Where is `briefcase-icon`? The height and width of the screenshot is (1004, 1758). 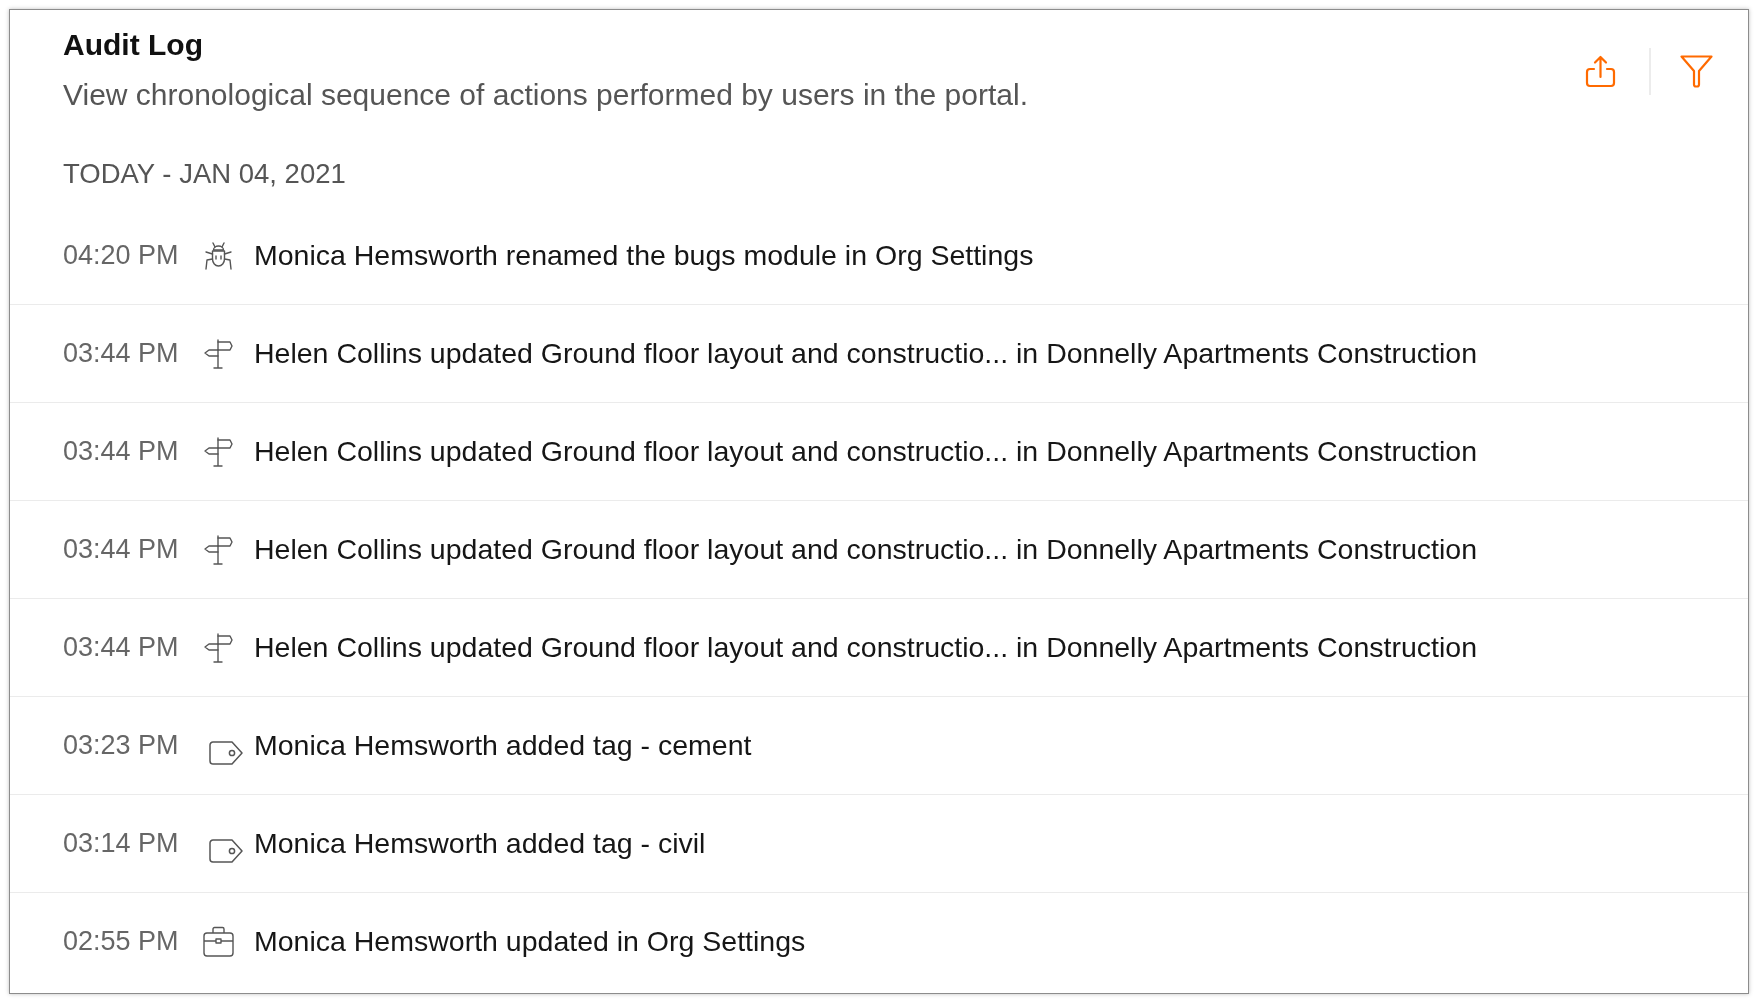
briefcase-icon is located at coordinates (218, 941).